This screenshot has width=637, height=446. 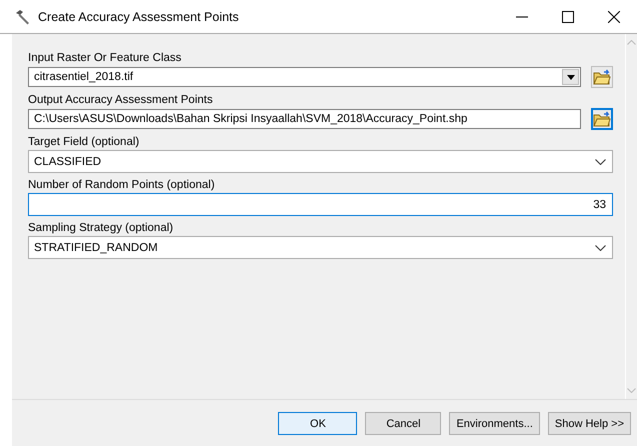 What do you see at coordinates (568, 16) in the screenshot?
I see `maximize-icon` at bounding box center [568, 16].